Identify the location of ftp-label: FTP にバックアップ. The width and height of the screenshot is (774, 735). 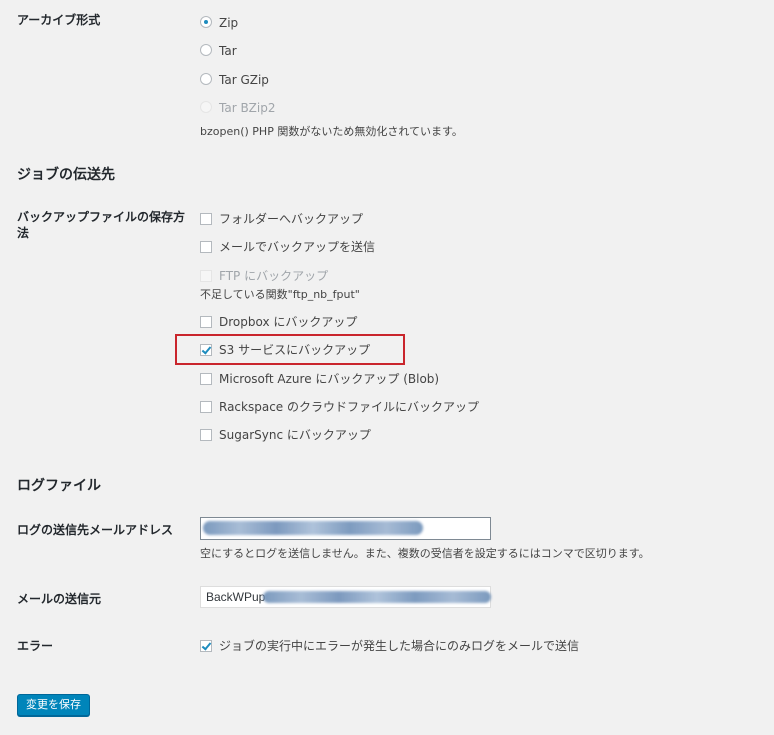
(274, 276).